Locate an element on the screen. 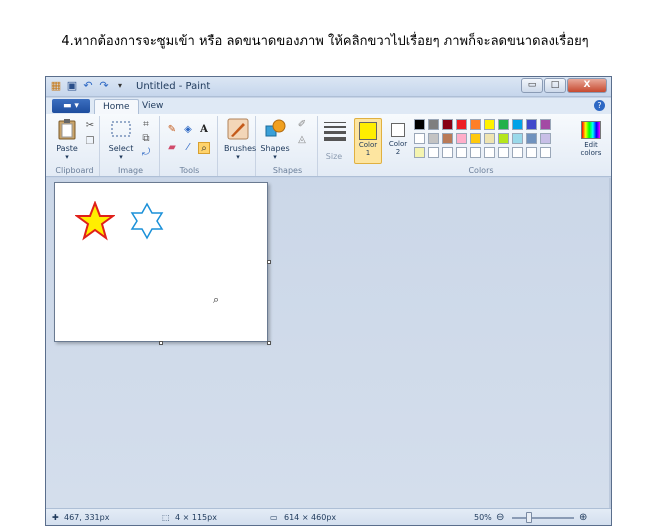 The height and width of the screenshot is (530, 650). ribbon-tabs: ▬ ▾ Home View ? is located at coordinates (328, 106).